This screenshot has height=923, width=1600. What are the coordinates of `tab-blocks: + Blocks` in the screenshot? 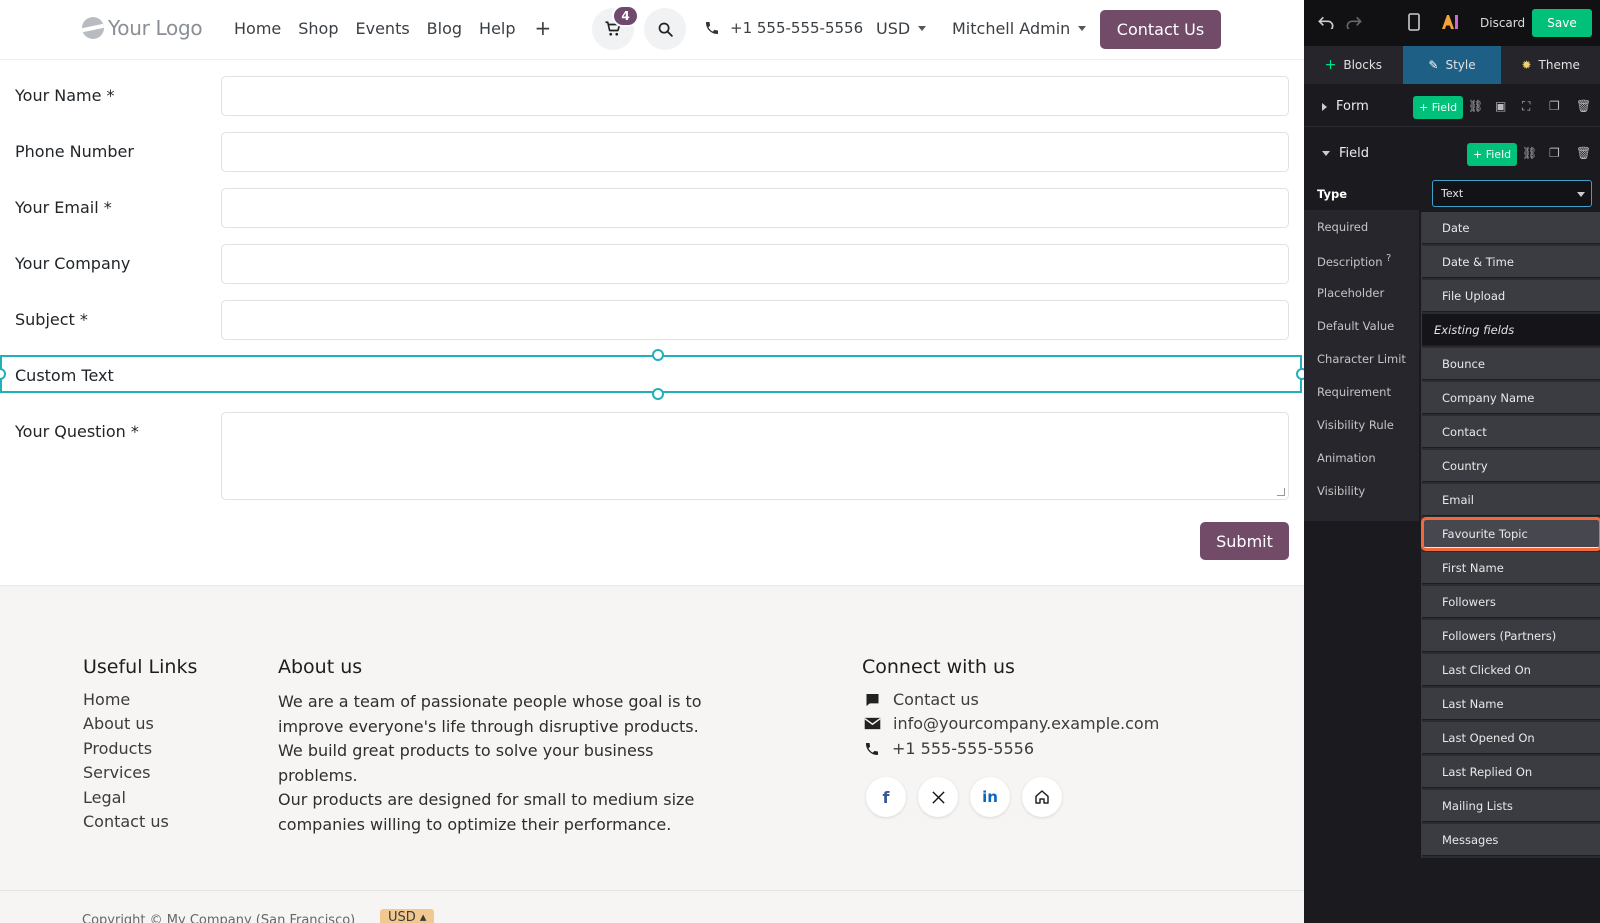 It's located at (1353, 65).